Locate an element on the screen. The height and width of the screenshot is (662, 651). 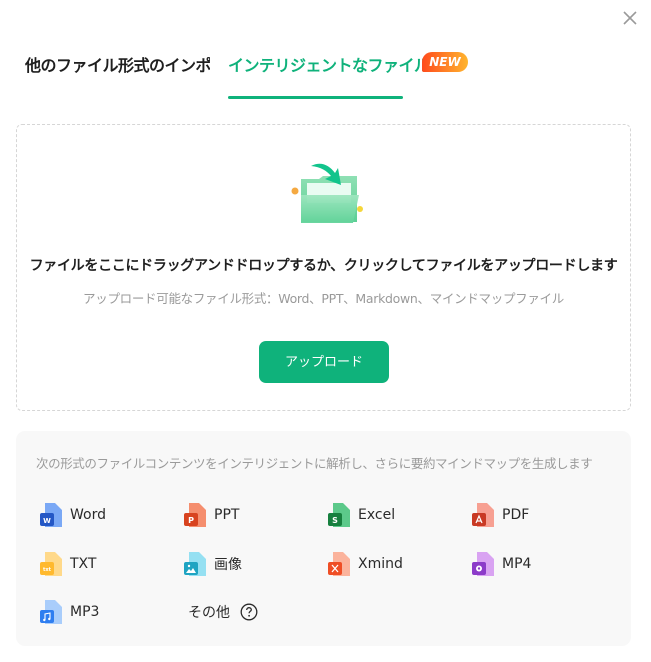
format-label: MP3 is located at coordinates (85, 612).